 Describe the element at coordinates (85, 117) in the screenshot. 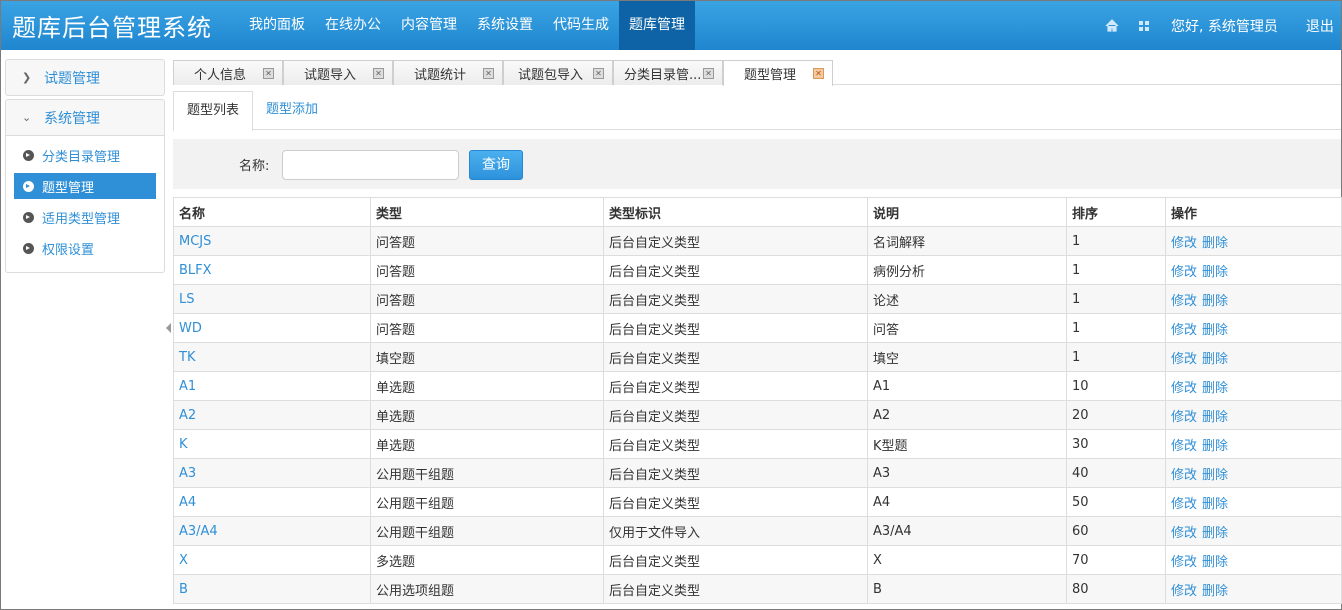

I see `sidebar-group-system: ⌄ 系统管理` at that location.